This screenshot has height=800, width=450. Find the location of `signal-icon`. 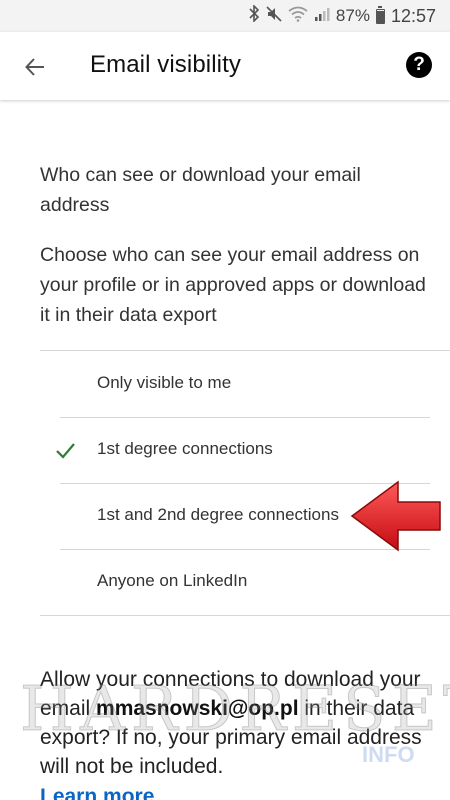

signal-icon is located at coordinates (322, 16).